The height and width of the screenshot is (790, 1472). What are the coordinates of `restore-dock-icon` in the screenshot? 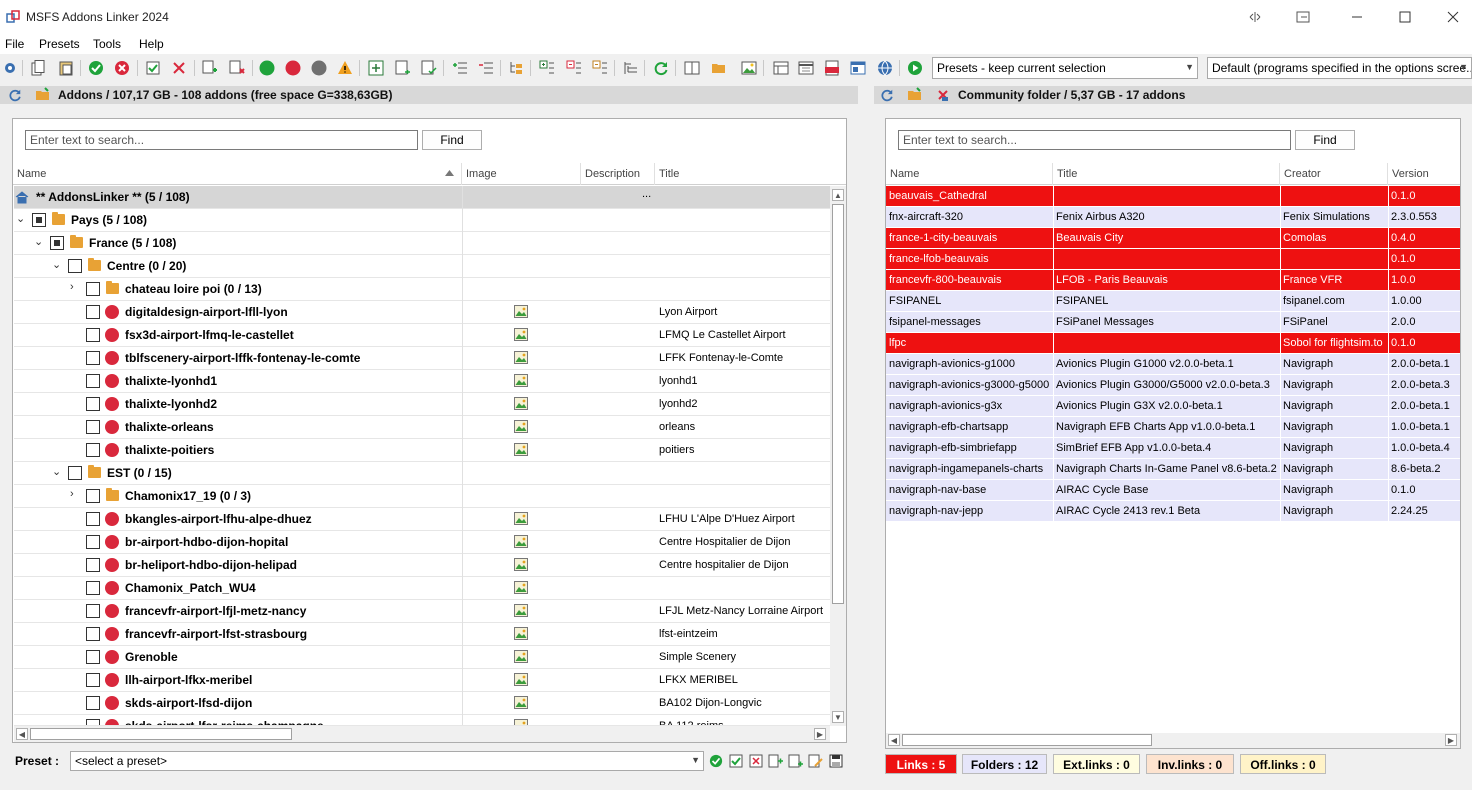 It's located at (1255, 17).